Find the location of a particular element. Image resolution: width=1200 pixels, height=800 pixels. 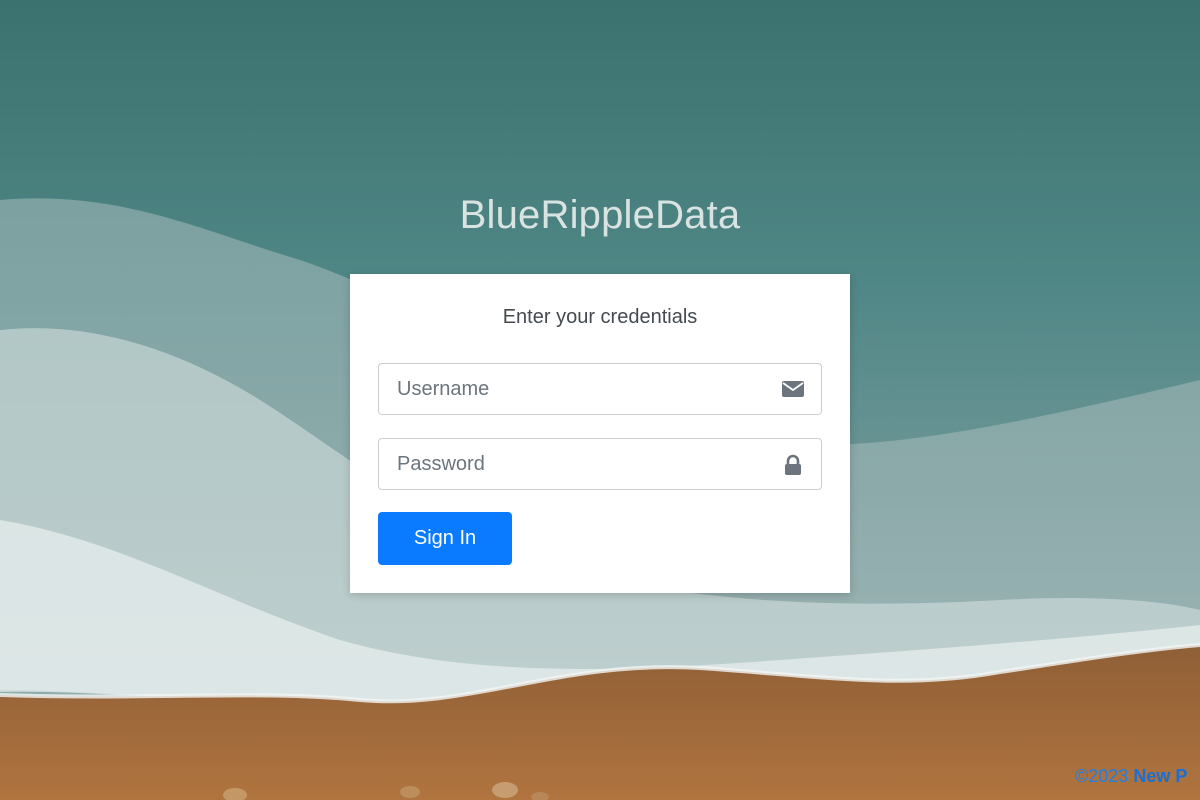

copyright-text: ©2023 is located at coordinates (1102, 776).